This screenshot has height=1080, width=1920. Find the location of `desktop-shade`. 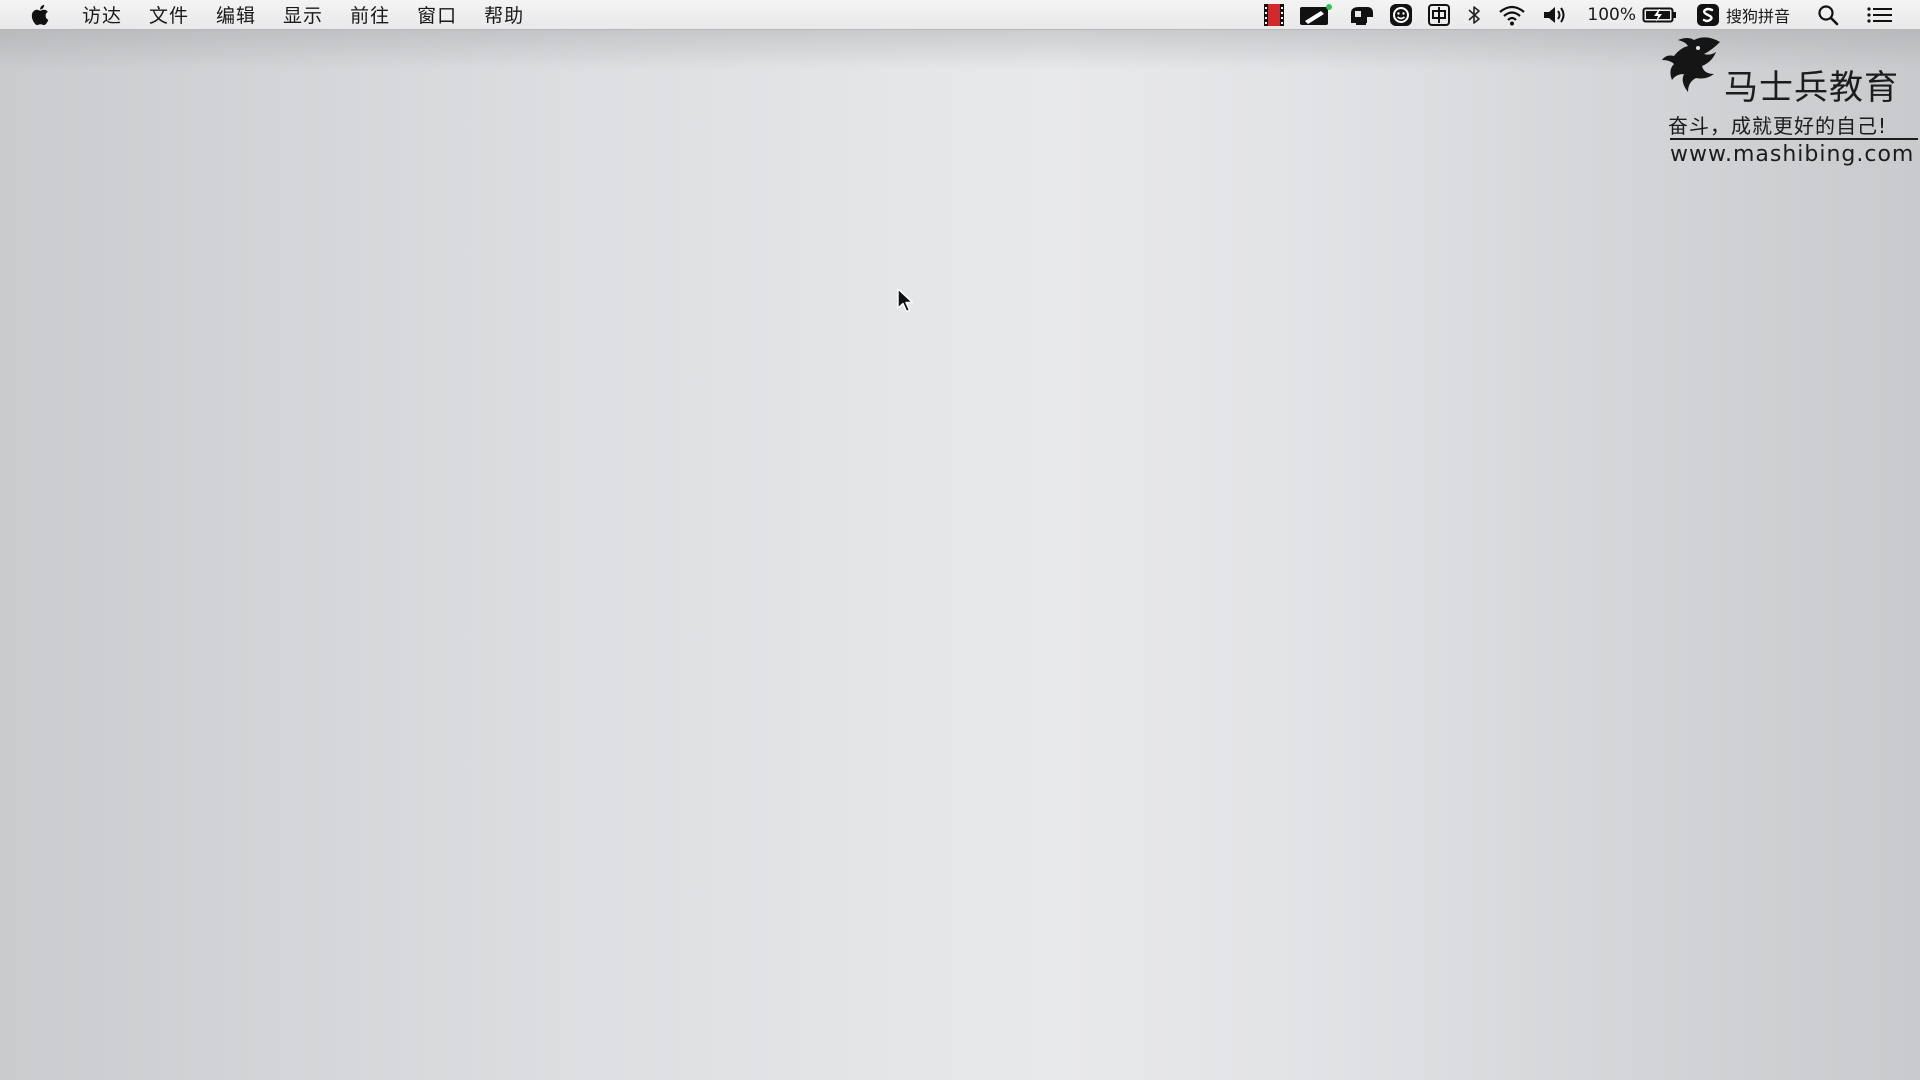

desktop-shade is located at coordinates (960, 50).